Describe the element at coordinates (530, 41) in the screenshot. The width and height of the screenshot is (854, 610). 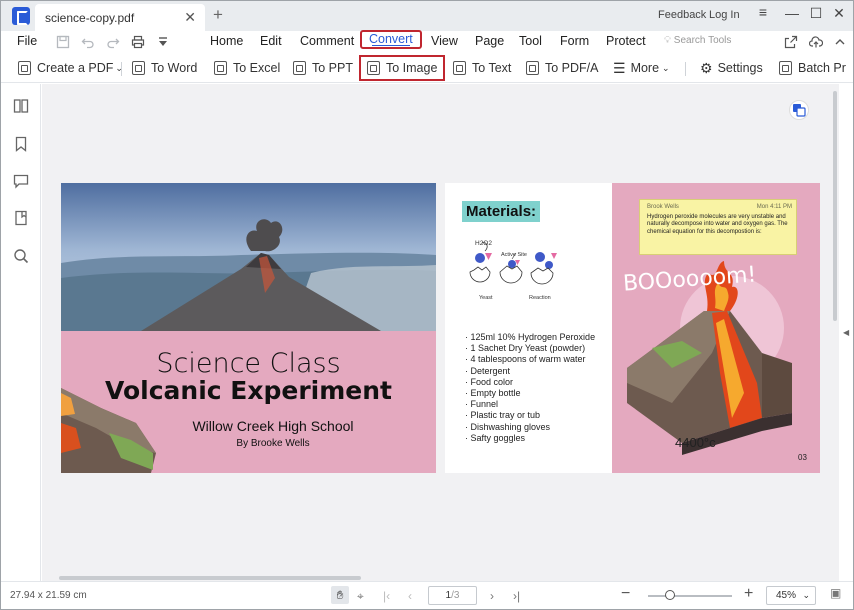
I see `menu-tool: Tool` at that location.